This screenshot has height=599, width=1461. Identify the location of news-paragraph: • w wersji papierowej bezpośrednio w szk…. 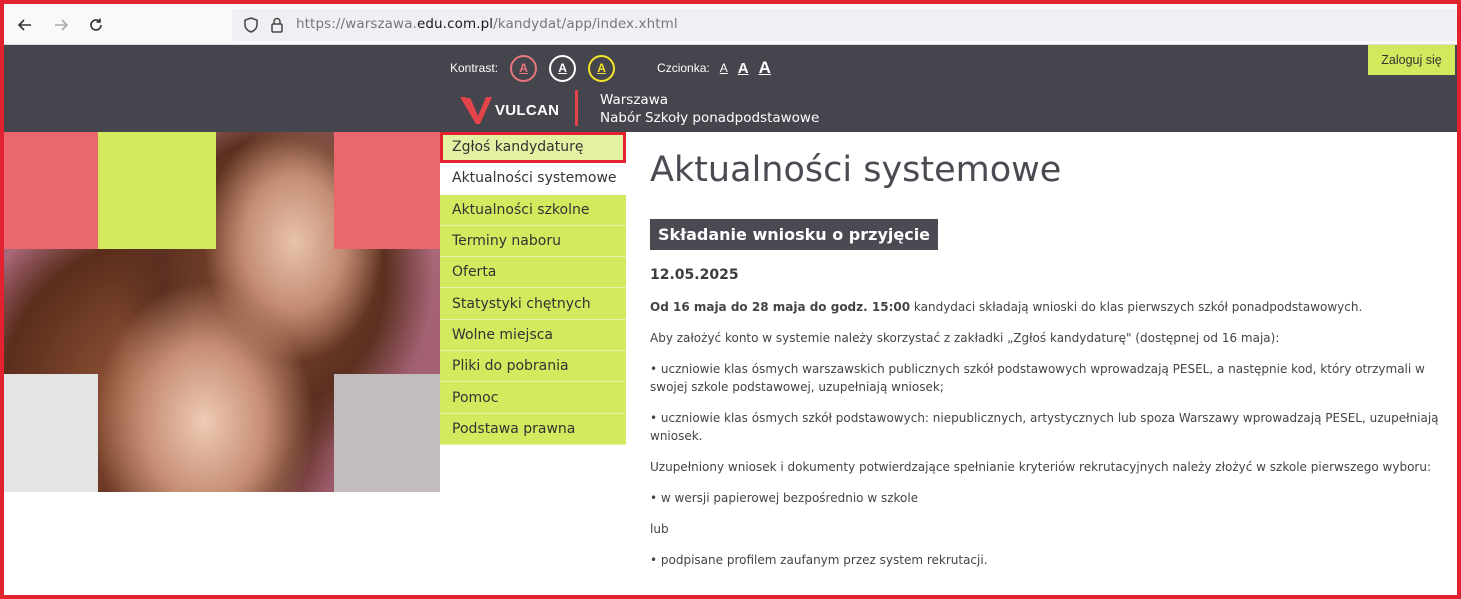
(784, 498).